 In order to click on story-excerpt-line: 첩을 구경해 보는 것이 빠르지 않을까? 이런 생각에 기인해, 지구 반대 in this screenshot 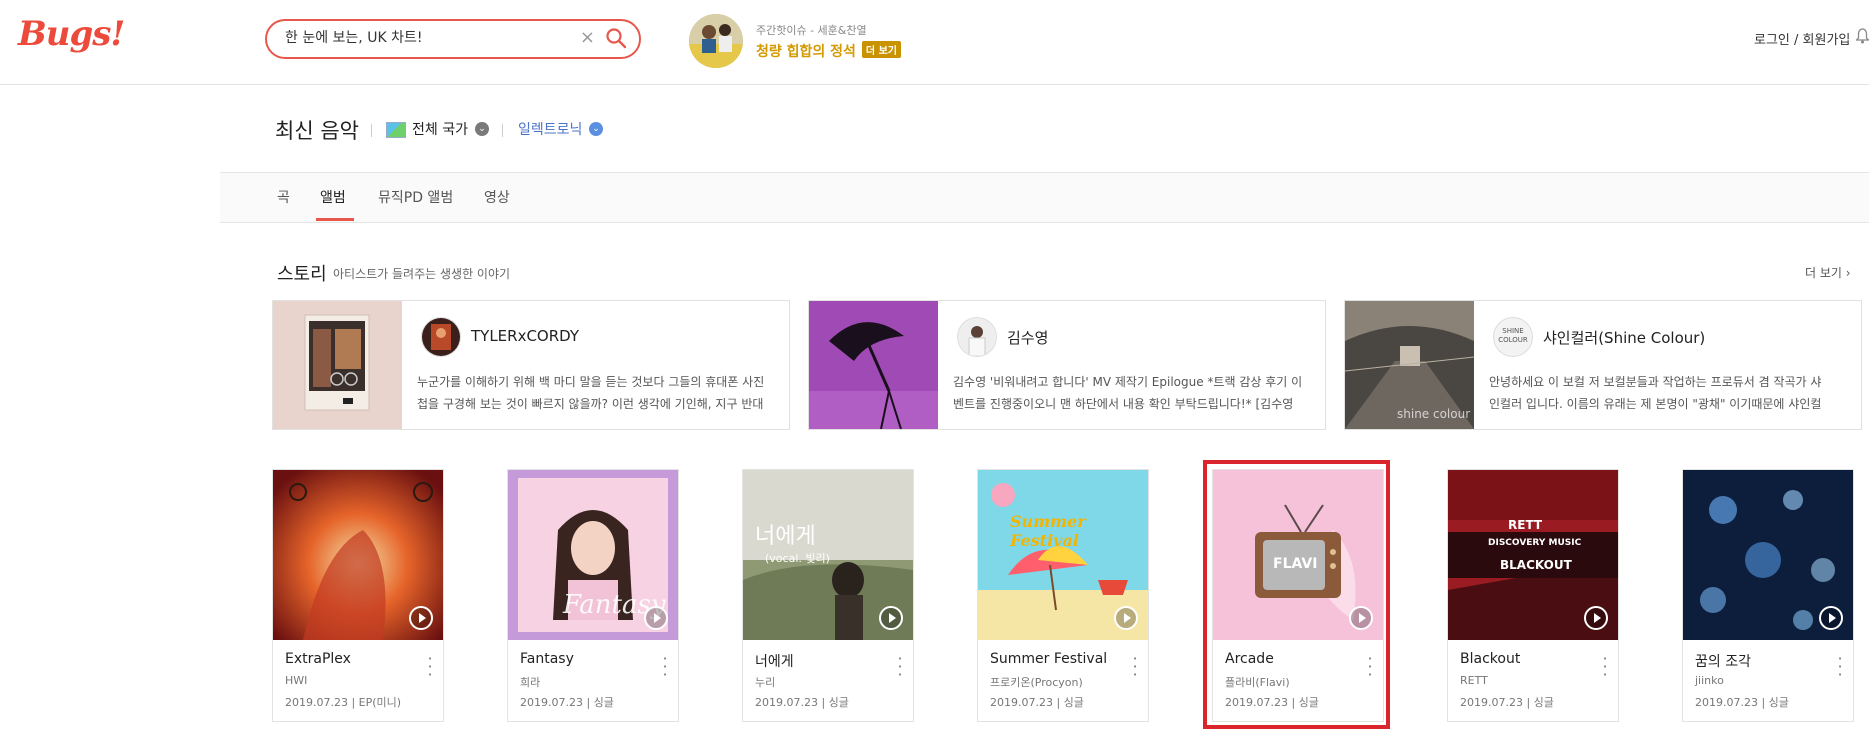, I will do `click(590, 404)`.